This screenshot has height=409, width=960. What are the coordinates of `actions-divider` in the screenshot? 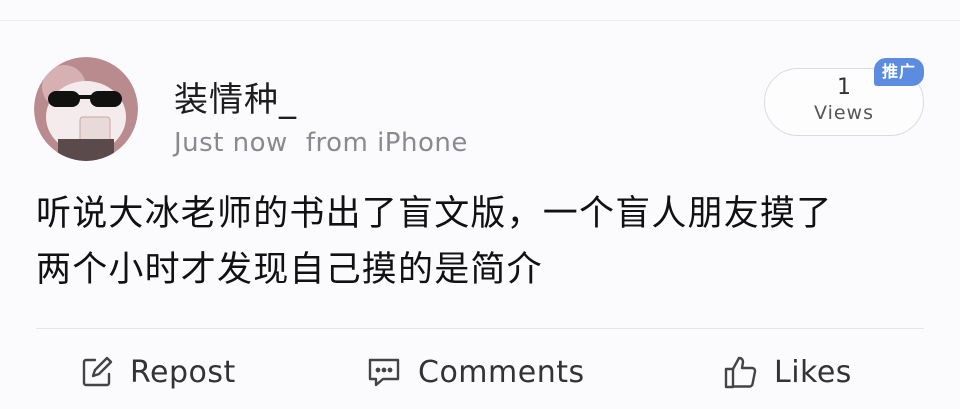 It's located at (480, 328).